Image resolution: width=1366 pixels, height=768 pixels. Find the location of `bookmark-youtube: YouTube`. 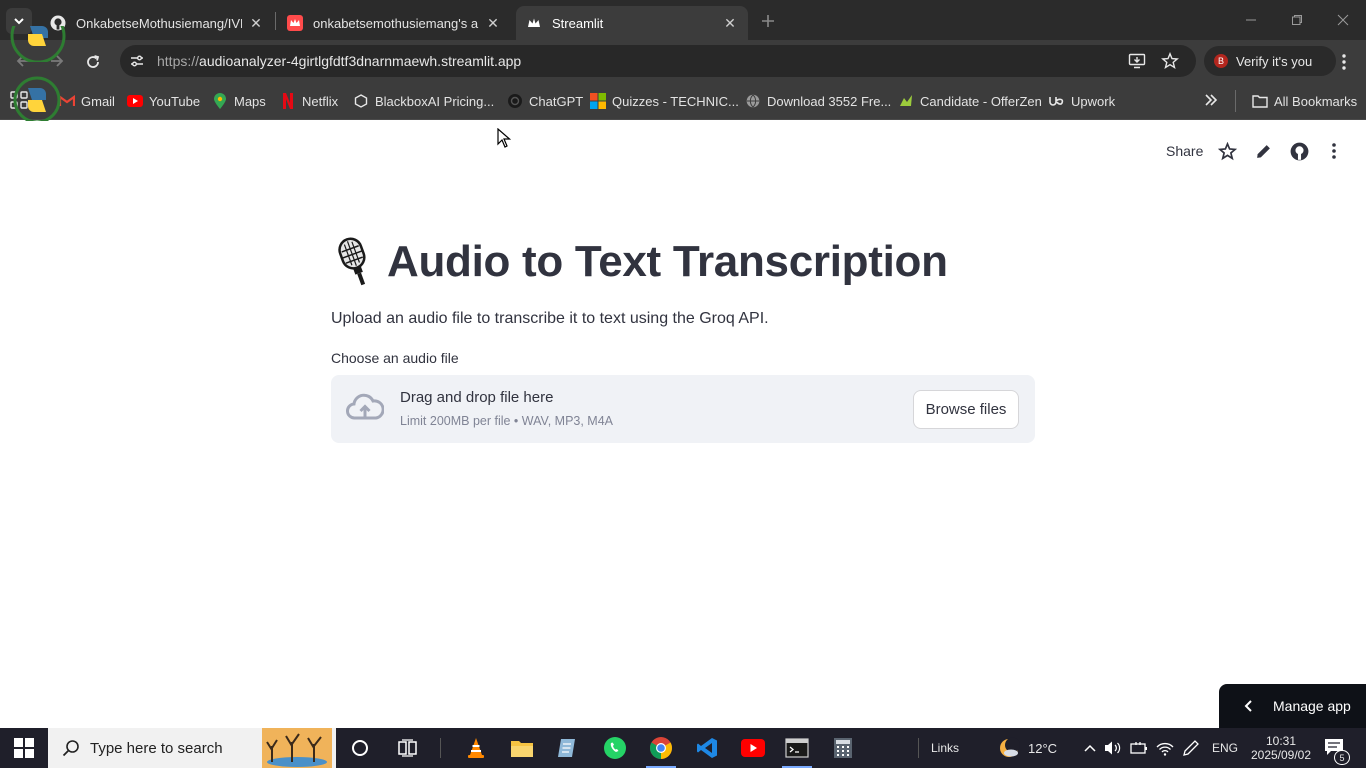

bookmark-youtube: YouTube is located at coordinates (163, 101).